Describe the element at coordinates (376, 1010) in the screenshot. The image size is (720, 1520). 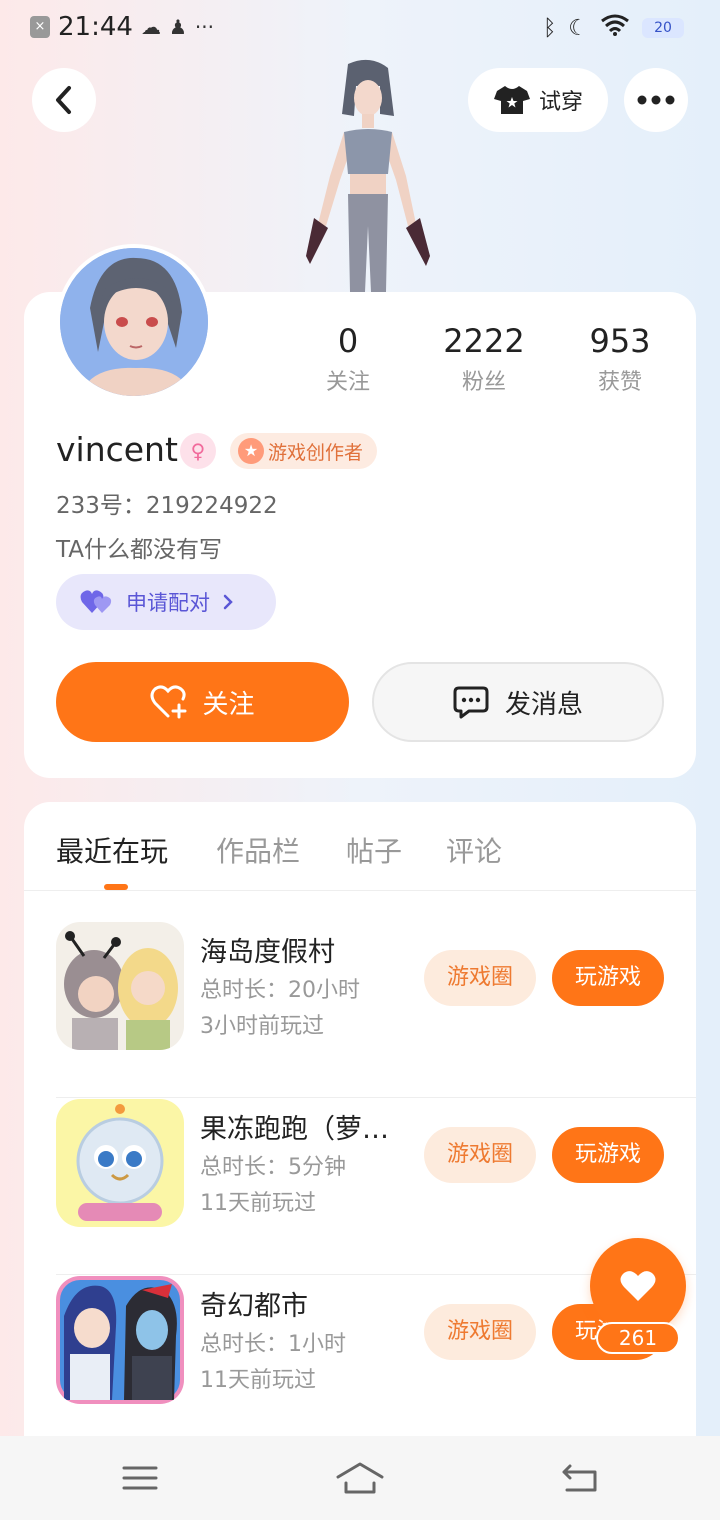
I see `game-row: 海岛度假村 总时长：20小时 3小时前玩过 游戏圈 玩游戏` at that location.